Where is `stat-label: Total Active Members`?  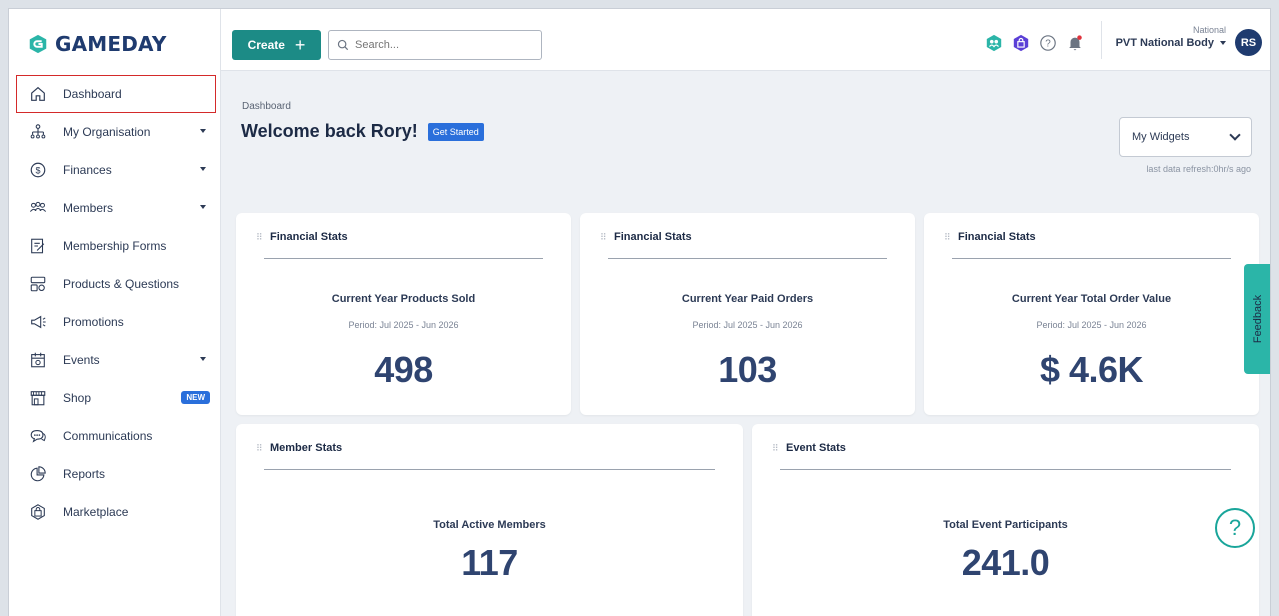 stat-label: Total Active Members is located at coordinates (489, 525).